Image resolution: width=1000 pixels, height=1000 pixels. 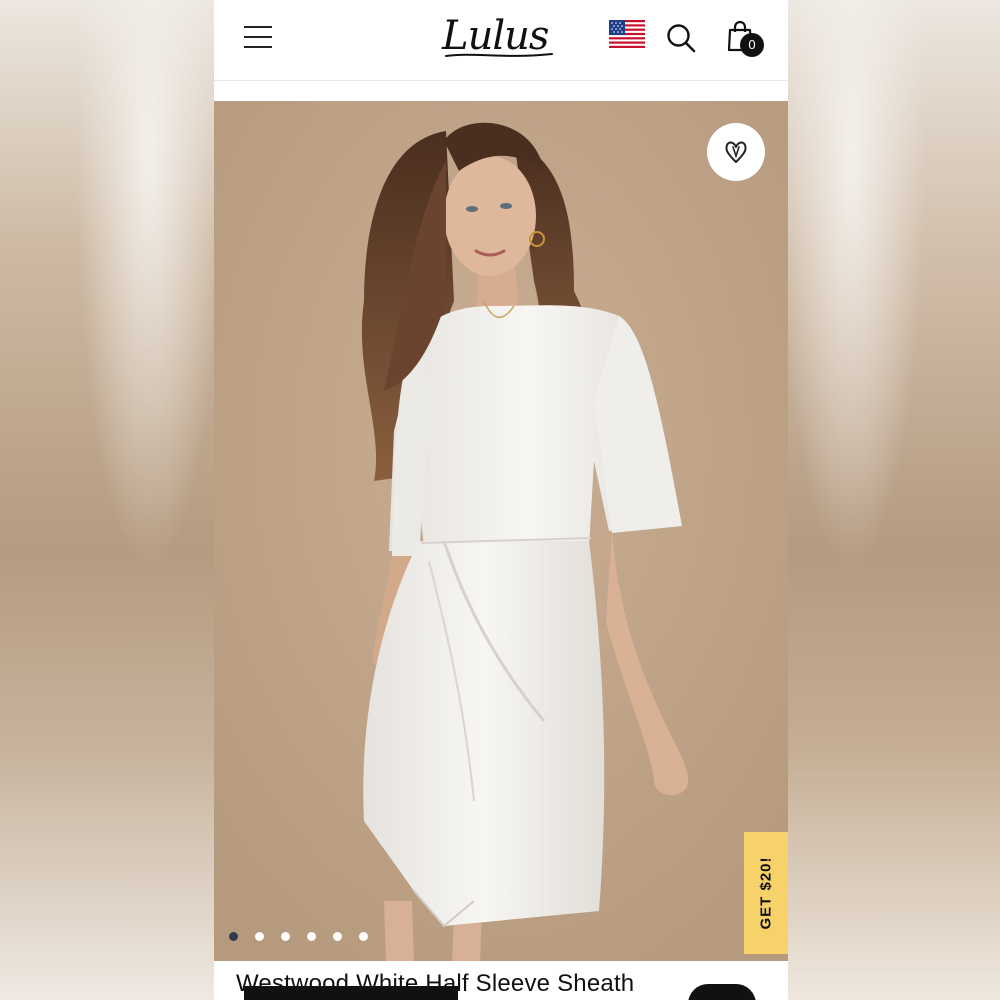 I want to click on menu-icon, so click(x=258, y=37).